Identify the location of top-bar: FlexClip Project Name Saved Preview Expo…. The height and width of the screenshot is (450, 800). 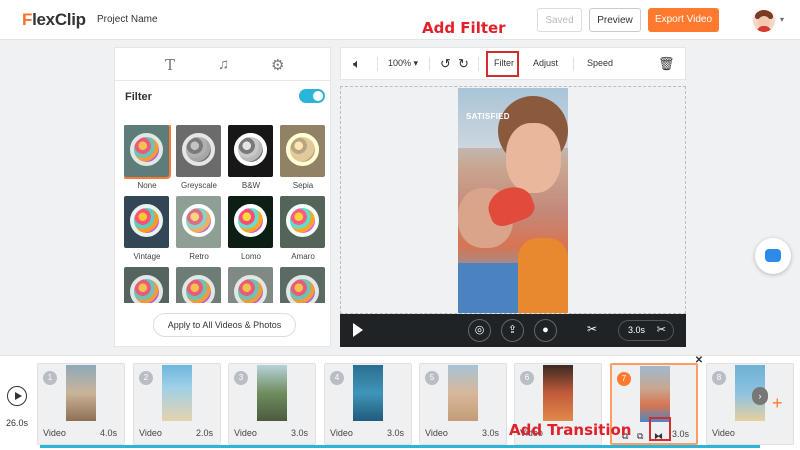
(400, 20).